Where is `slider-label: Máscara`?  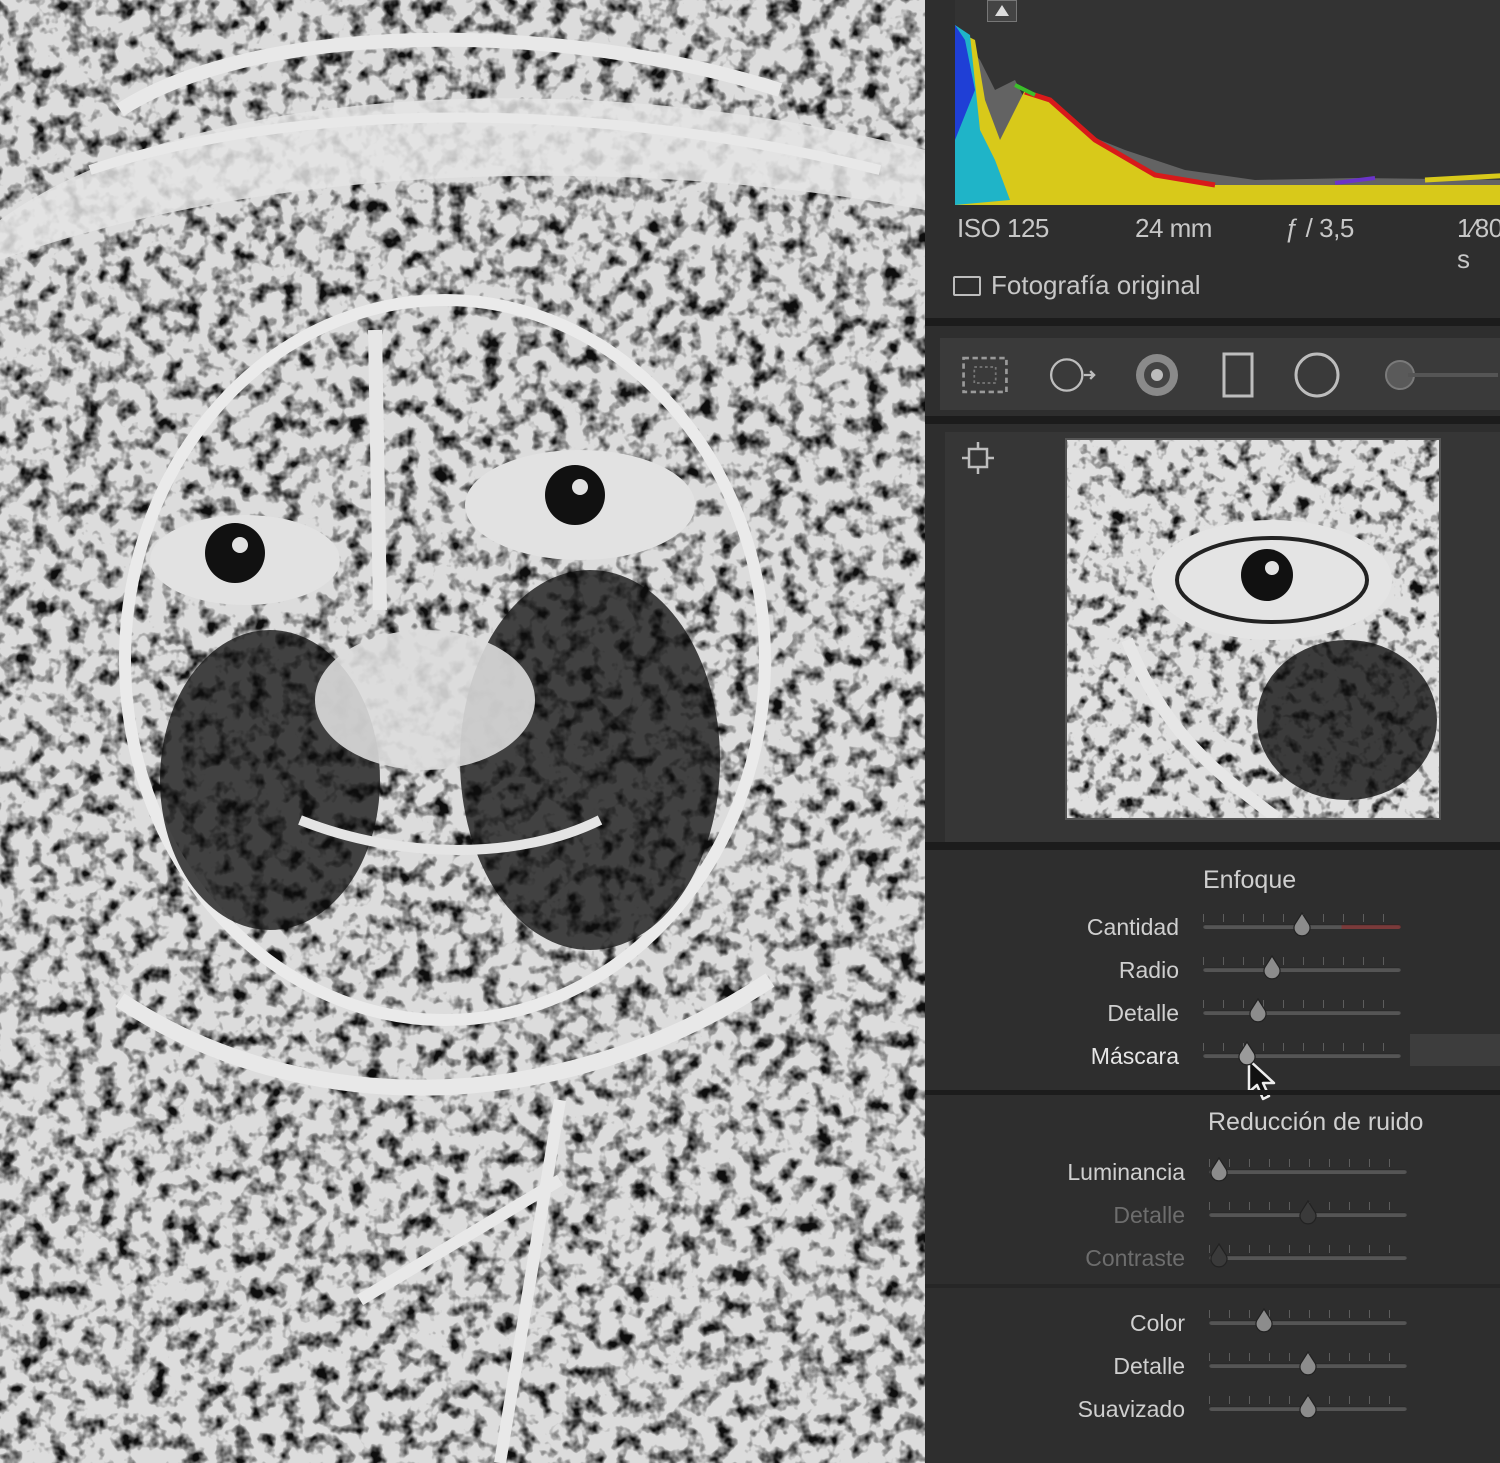 slider-label: Máscara is located at coordinates (1134, 1056).